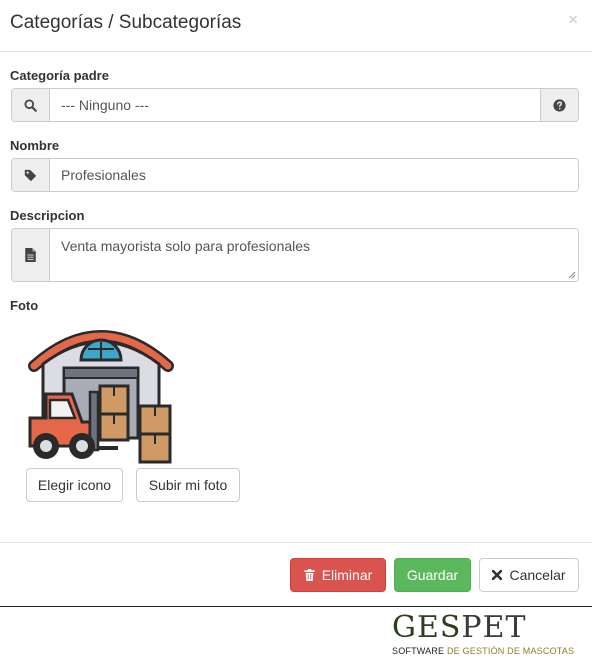  I want to click on cancel-button: Cancelar, so click(529, 575).